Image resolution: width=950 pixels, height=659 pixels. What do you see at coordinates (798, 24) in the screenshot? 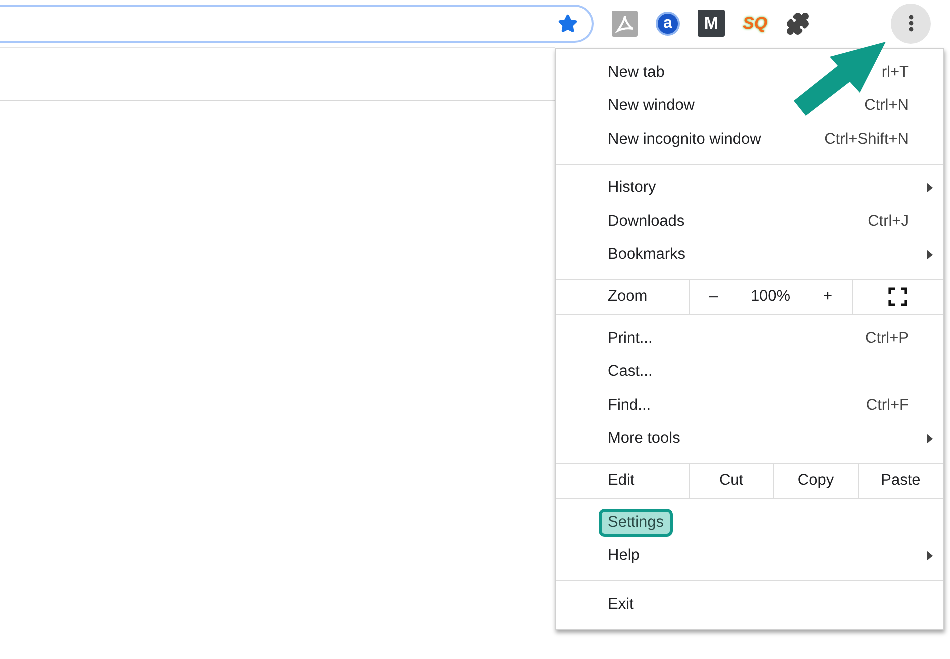
I see `extensions-icon` at bounding box center [798, 24].